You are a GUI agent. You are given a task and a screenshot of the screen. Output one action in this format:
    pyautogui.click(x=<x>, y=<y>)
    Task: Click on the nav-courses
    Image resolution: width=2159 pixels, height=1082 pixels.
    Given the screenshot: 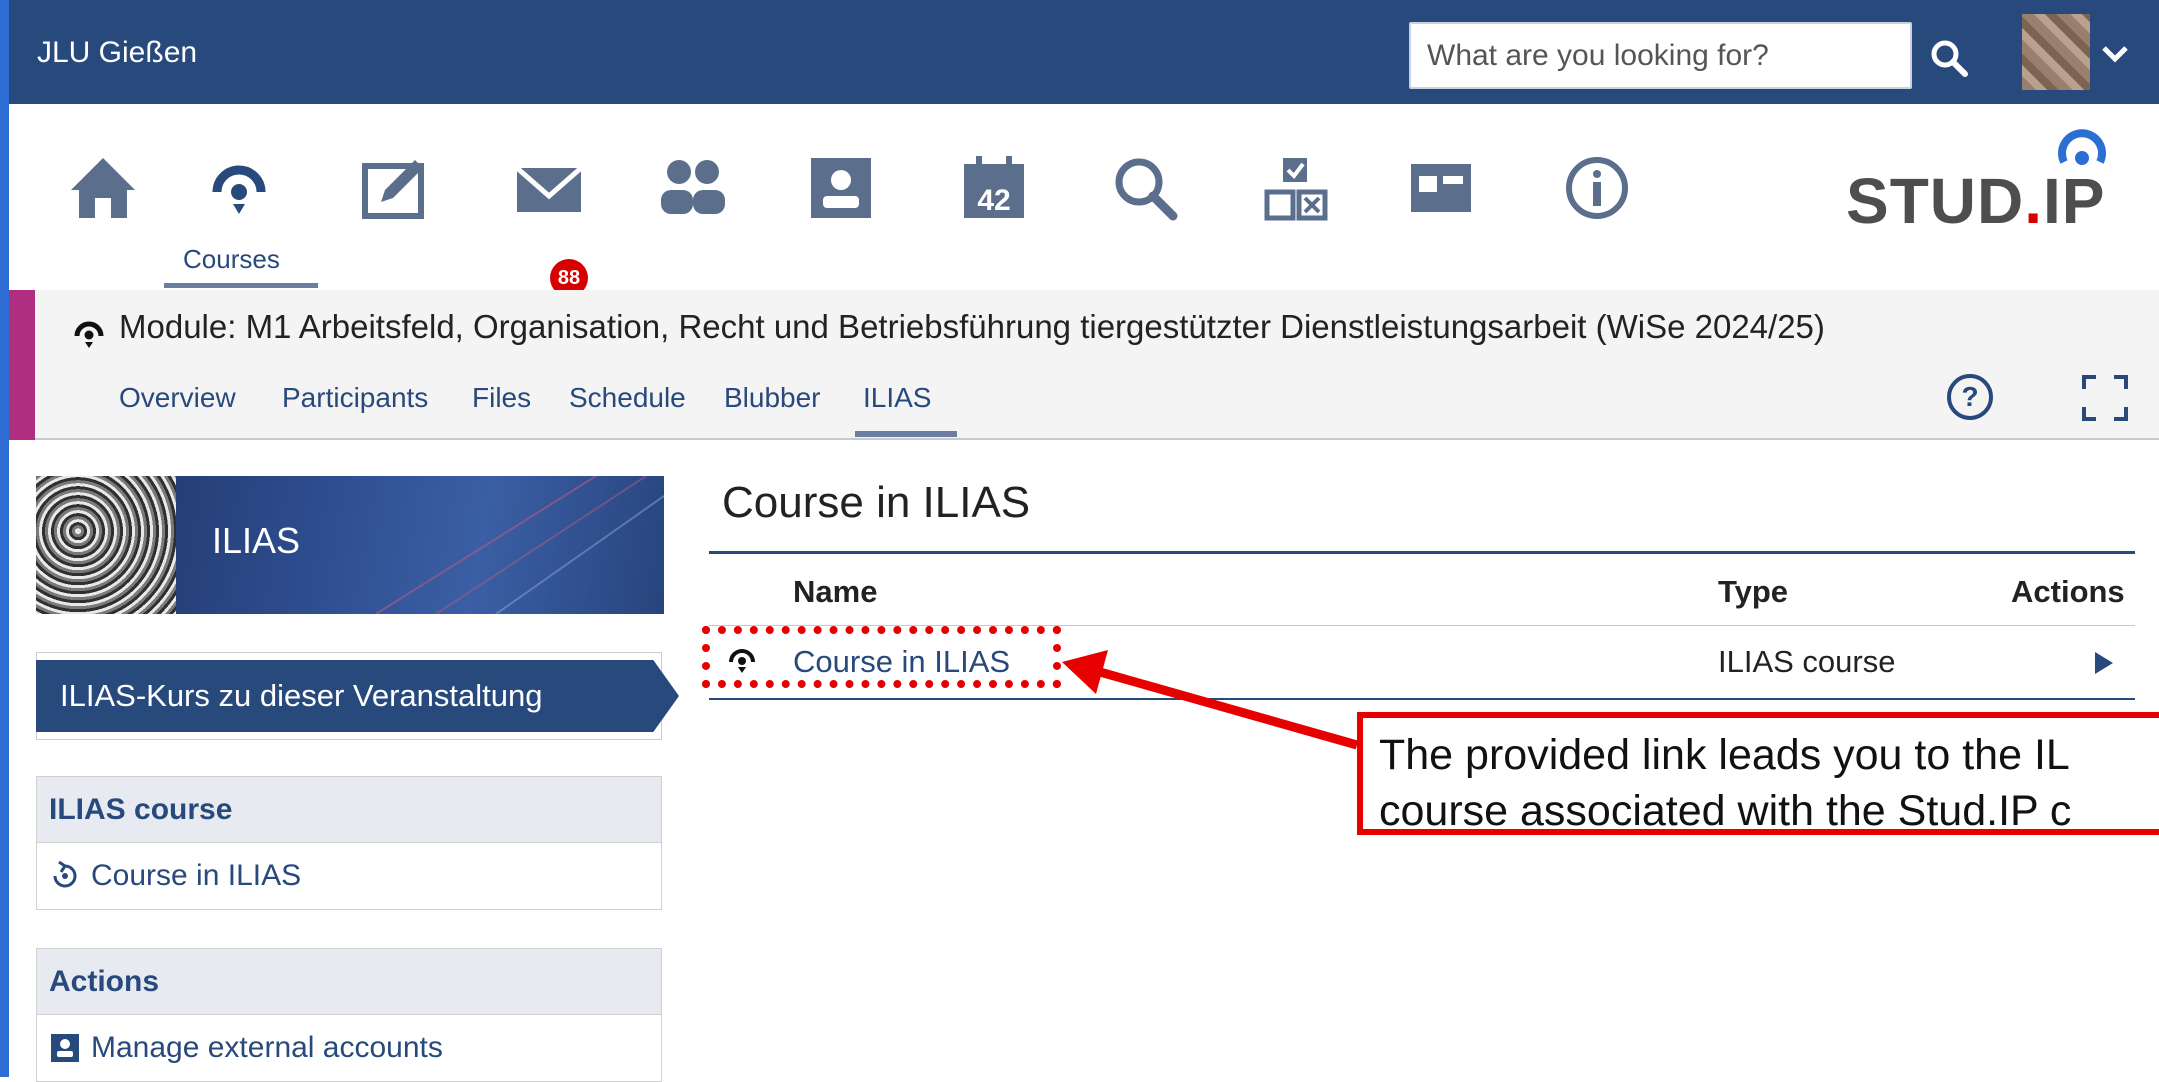 What is the action you would take?
    pyautogui.click(x=239, y=202)
    